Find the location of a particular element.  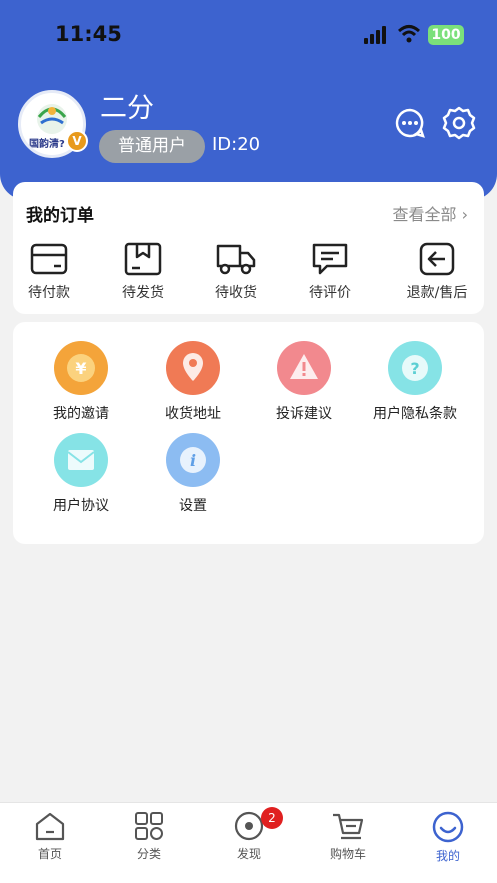

service-label: 收货地址 is located at coordinates (193, 414).